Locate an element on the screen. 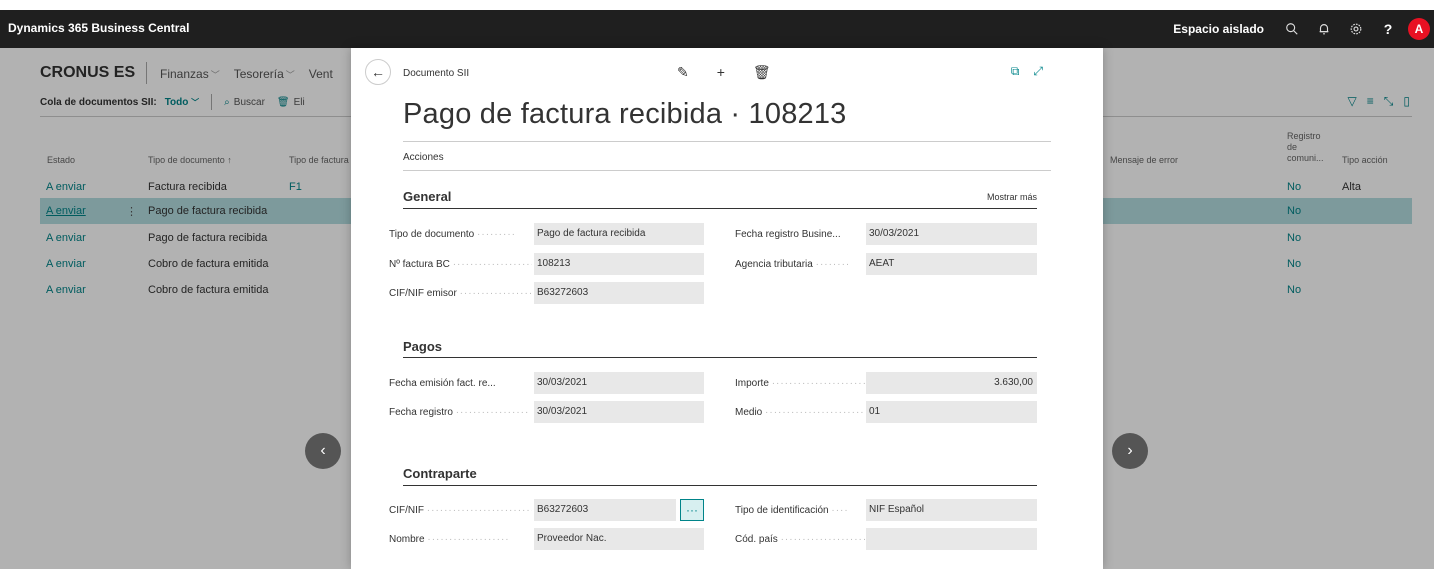 The image size is (1434, 569). importe-field: 3.630,00 is located at coordinates (951, 383).